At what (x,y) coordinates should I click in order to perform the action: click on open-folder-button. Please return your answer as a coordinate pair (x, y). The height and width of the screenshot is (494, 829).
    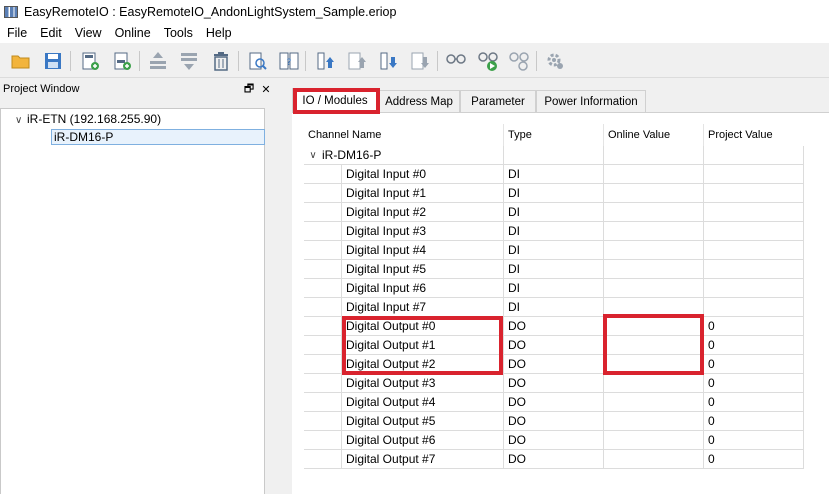
    Looking at the image, I should click on (21, 61).